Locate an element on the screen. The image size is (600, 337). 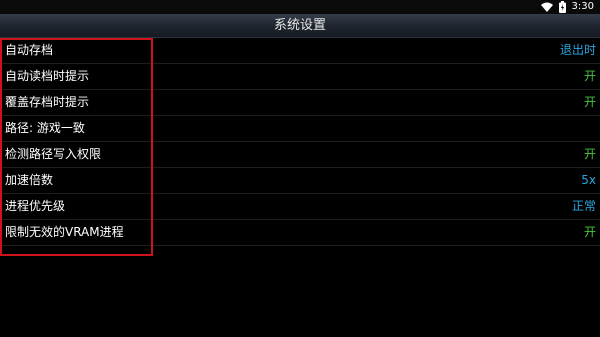
page-title: 系统设置 is located at coordinates (299, 25).